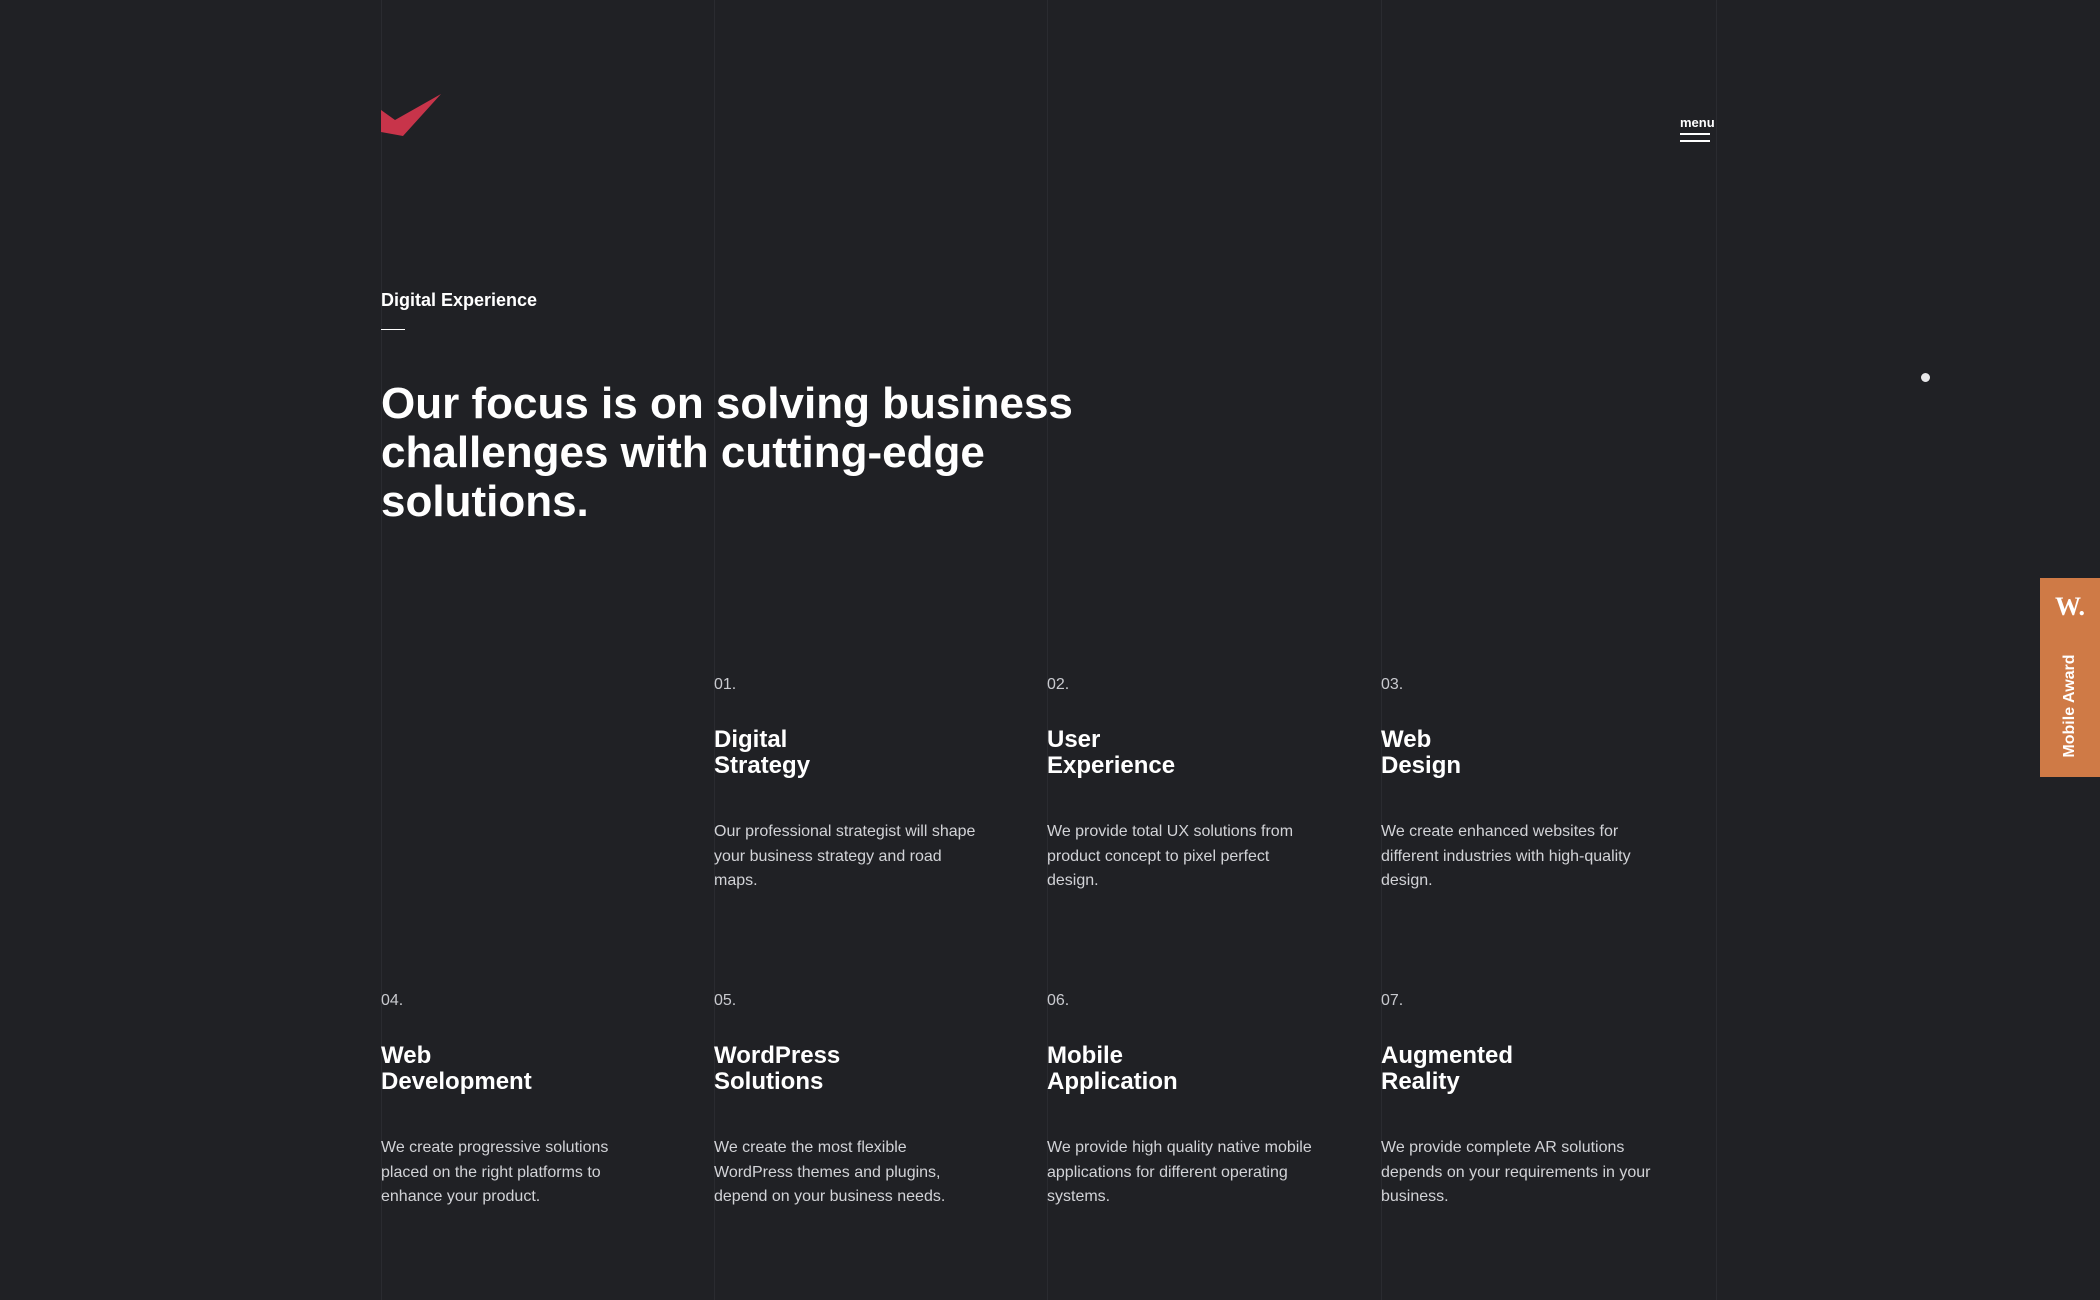 Image resolution: width=2100 pixels, height=1300 pixels. What do you see at coordinates (777, 1068) in the screenshot?
I see `service-title: WordPress Solutions` at bounding box center [777, 1068].